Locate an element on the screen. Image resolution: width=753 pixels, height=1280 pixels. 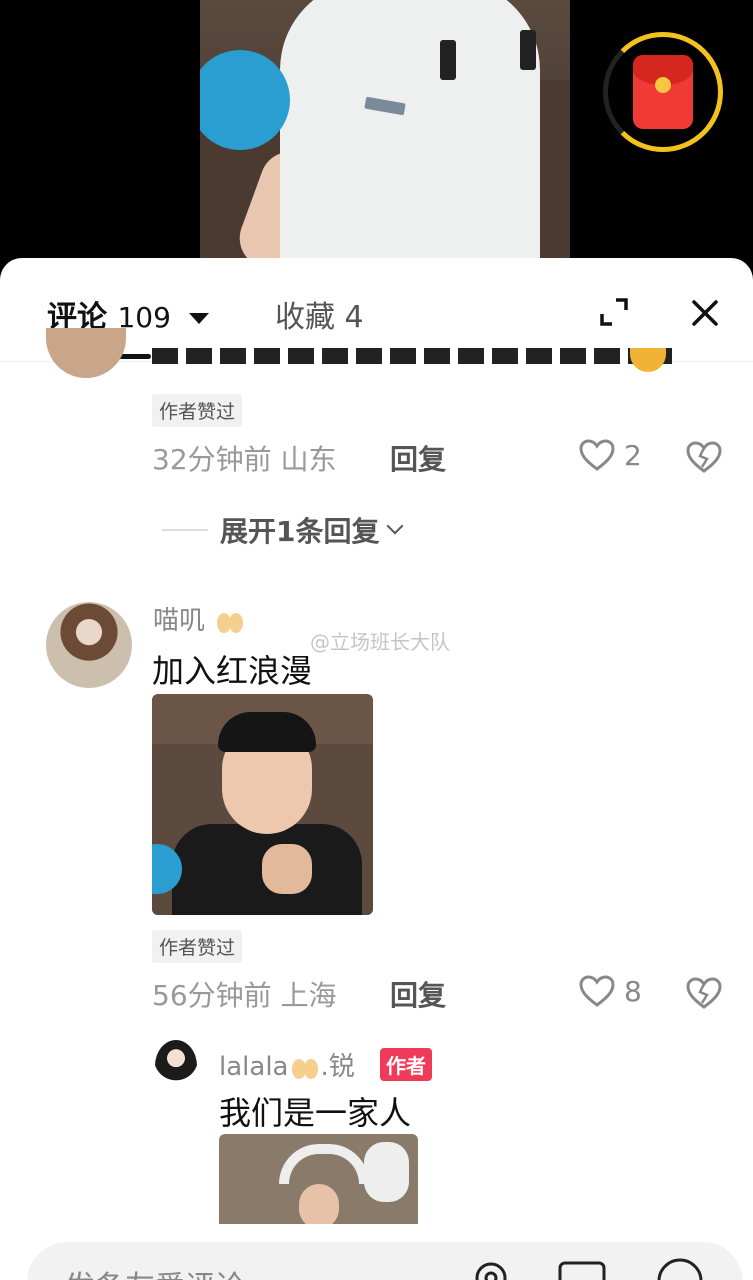
red-packet-button is located at coordinates (663, 92).